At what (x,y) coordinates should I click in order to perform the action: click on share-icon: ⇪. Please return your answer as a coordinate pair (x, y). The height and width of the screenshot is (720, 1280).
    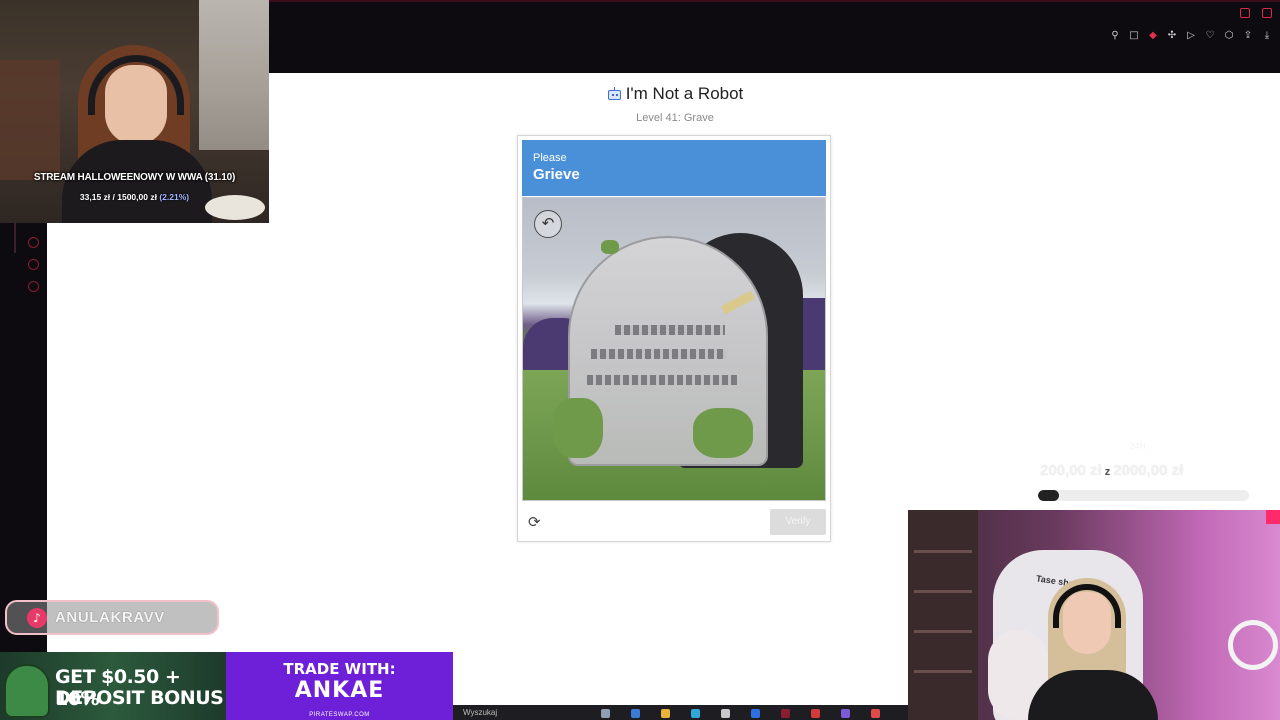
    Looking at the image, I should click on (1248, 36).